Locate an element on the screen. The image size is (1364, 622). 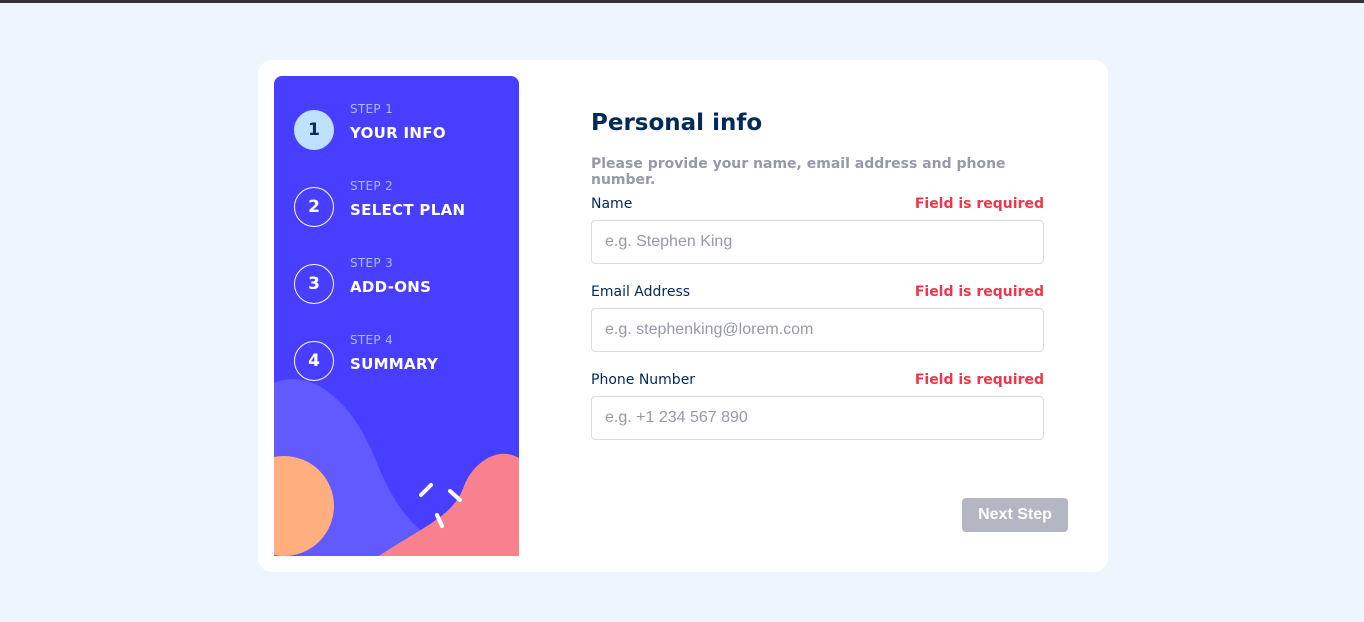
step-title: YOUR INFO is located at coordinates (398, 133).